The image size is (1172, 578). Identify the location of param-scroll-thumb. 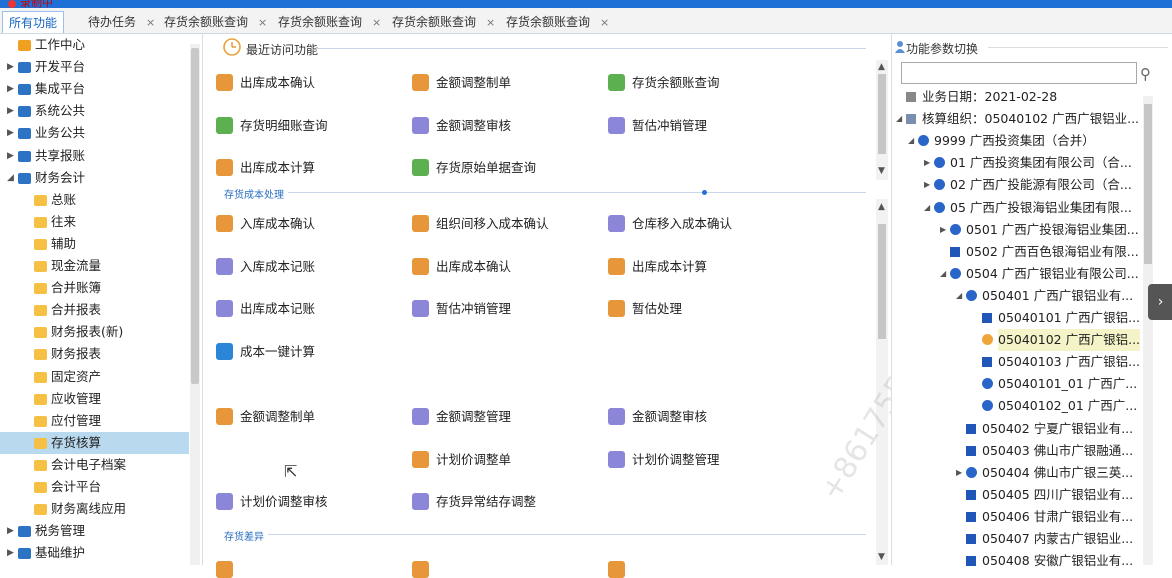
(1148, 184).